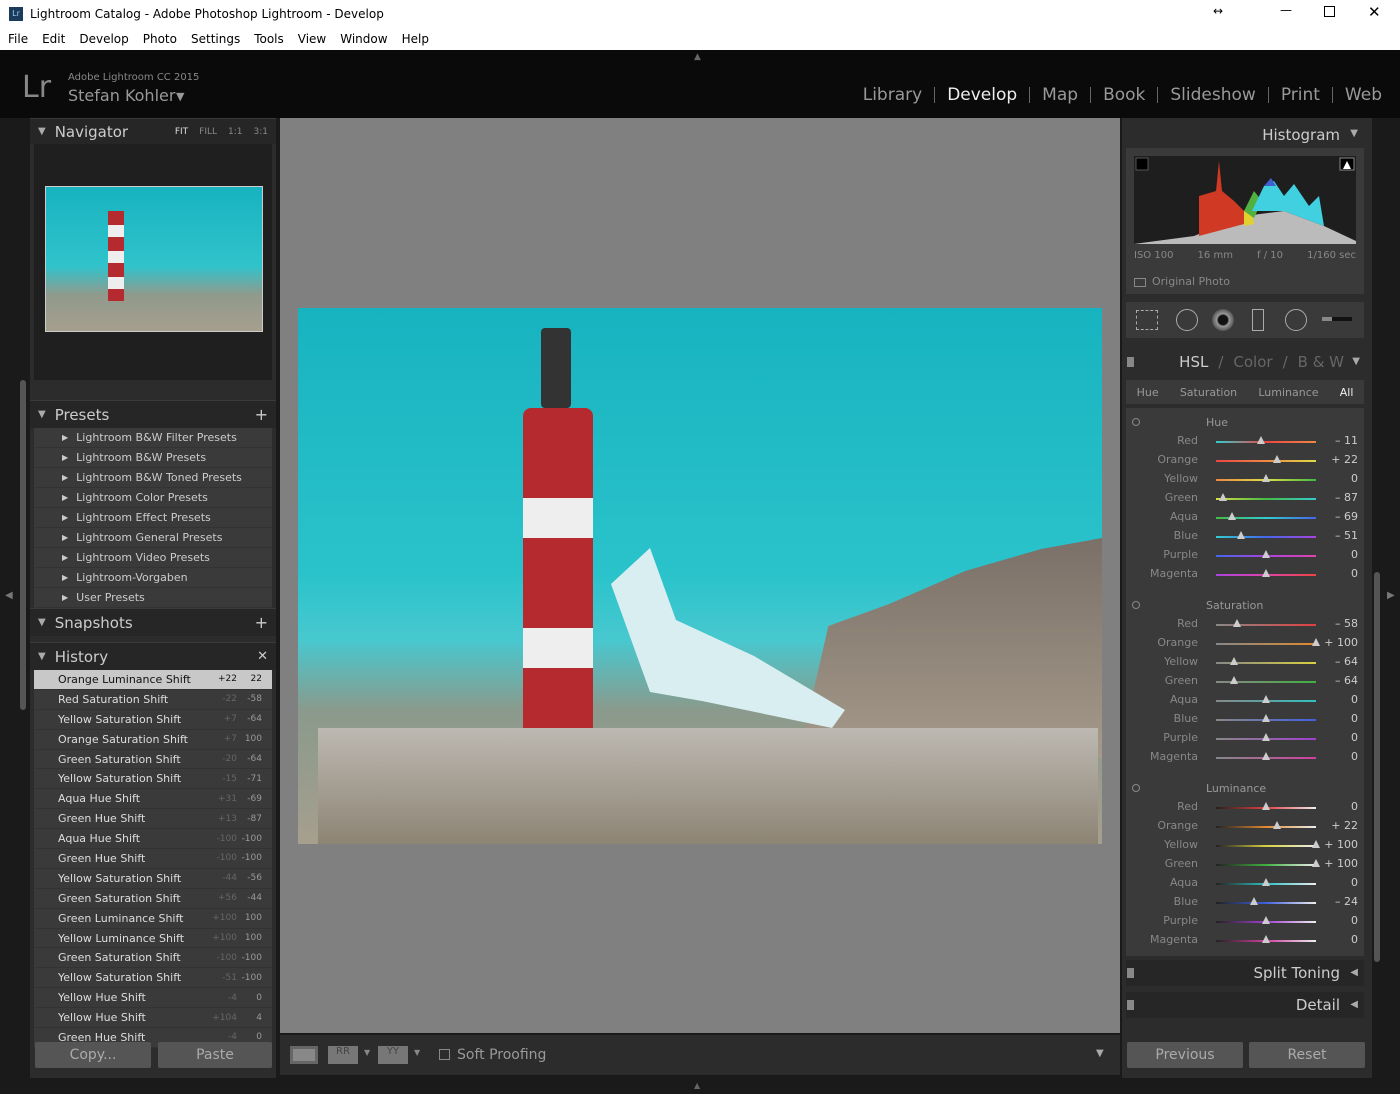 The width and height of the screenshot is (1400, 1094). I want to click on preset-folder: ▶ Lightroom B&W Filter Presets, so click(153, 438).